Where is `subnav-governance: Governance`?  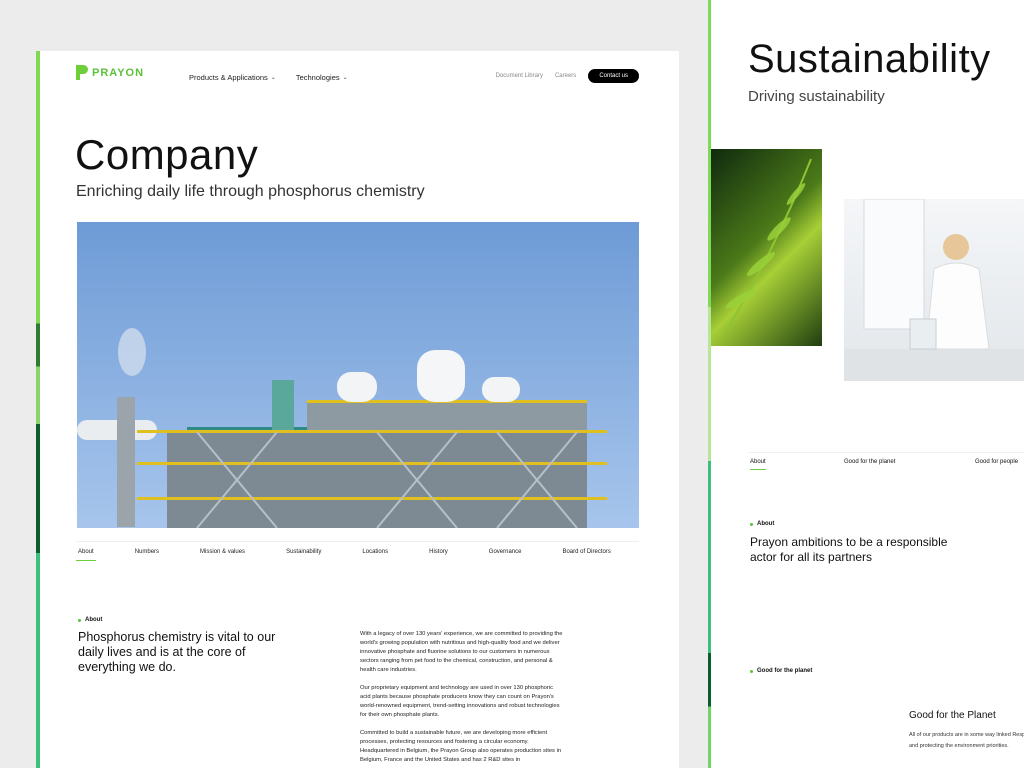 subnav-governance: Governance is located at coordinates (505, 551).